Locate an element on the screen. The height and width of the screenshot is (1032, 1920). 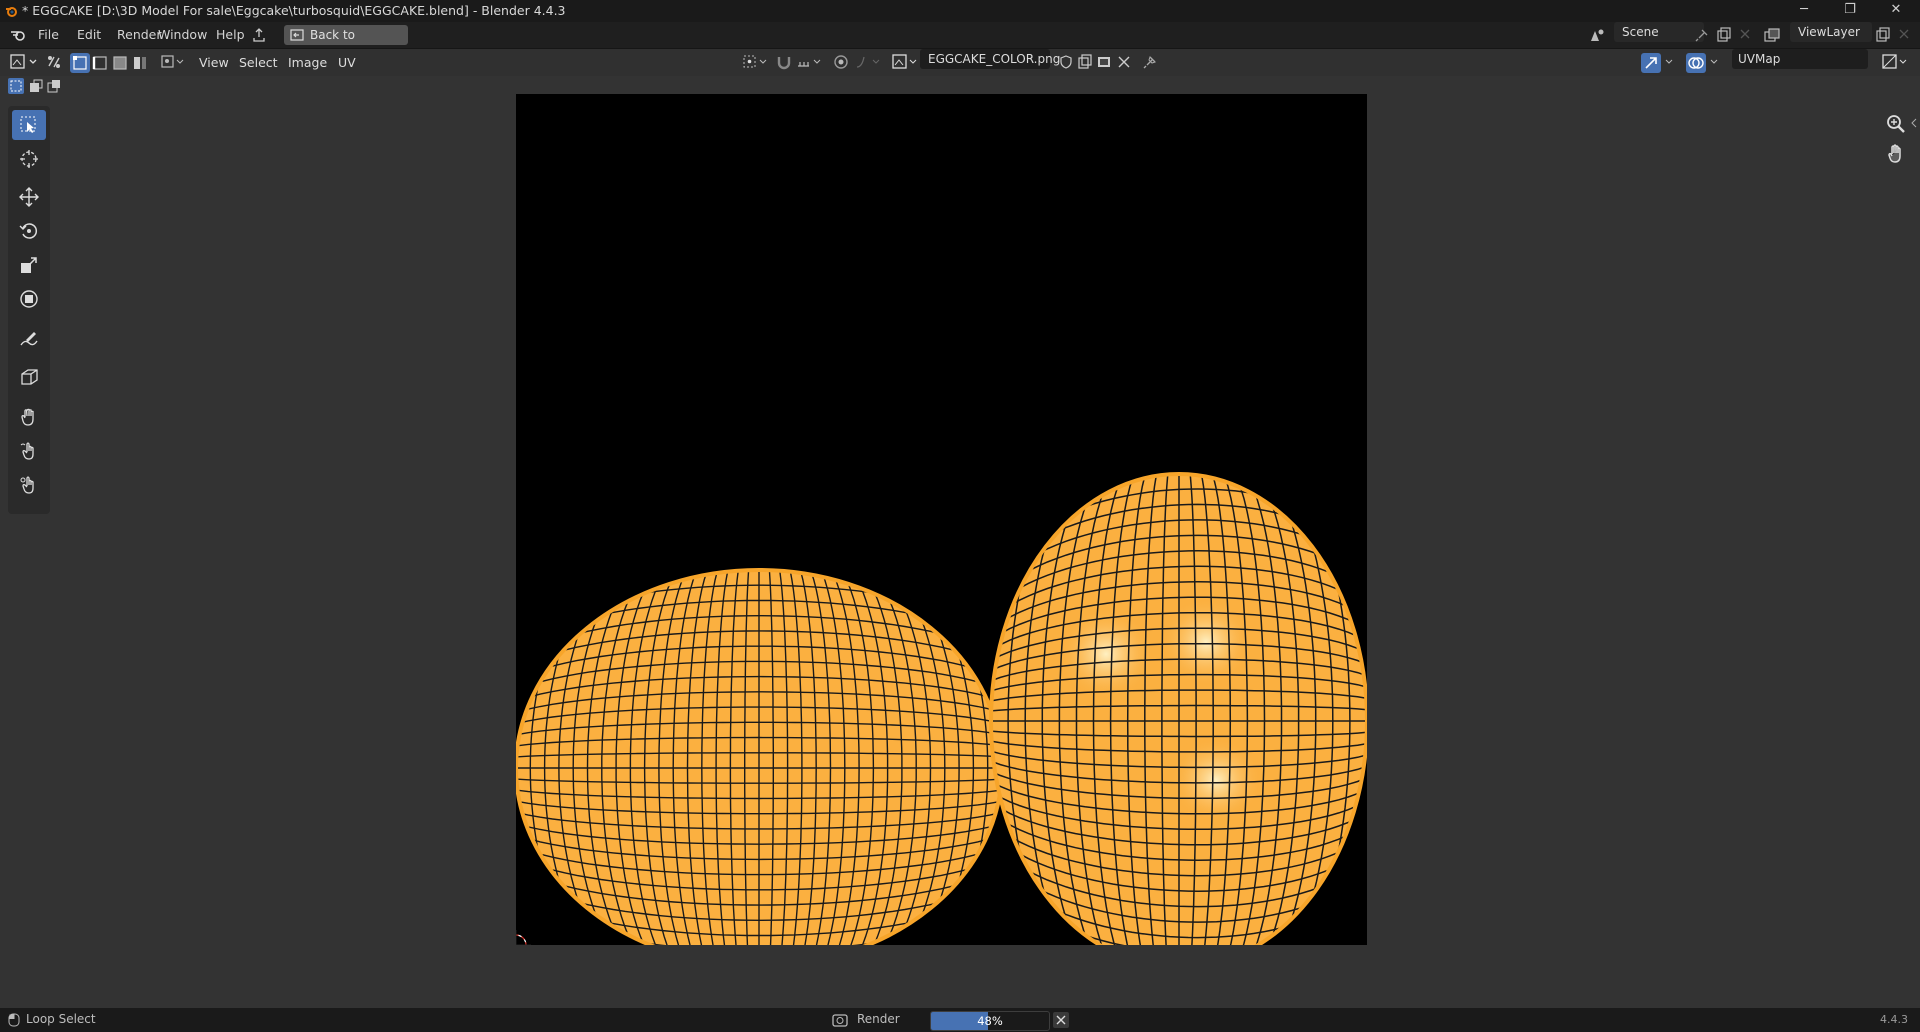
tool-pinch is located at coordinates (29, 485).